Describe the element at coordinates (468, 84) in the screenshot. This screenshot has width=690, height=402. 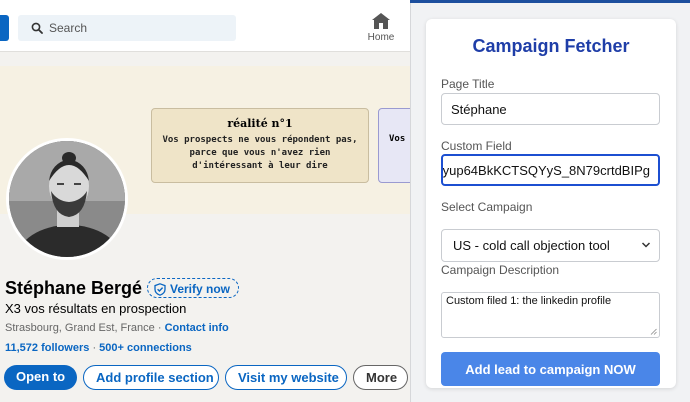
I see `page-title-label: Page Title` at that location.